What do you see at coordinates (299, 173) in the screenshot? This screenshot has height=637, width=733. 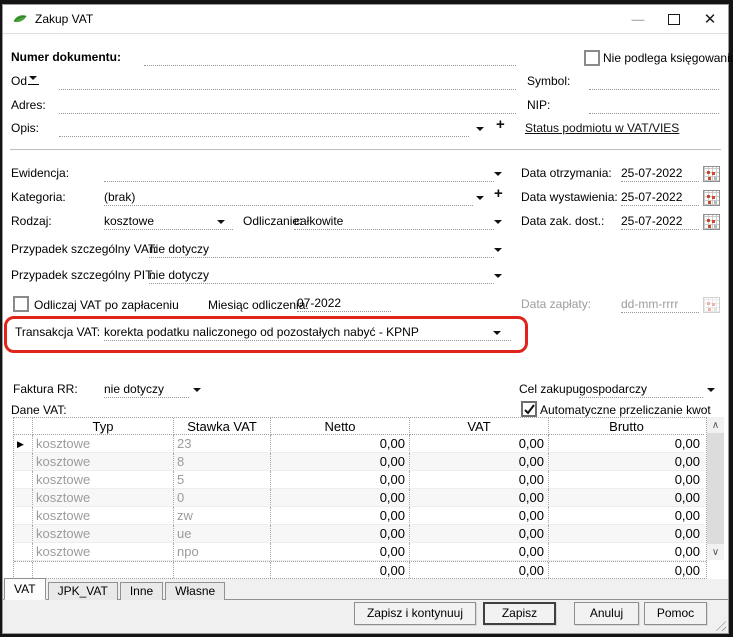 I see `ewidencja-combo` at bounding box center [299, 173].